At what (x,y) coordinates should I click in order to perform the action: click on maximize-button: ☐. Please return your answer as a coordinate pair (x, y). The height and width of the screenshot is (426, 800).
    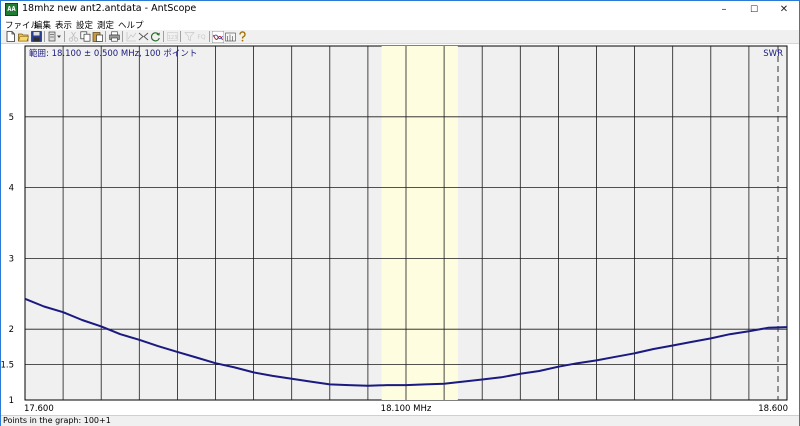
    Looking at the image, I should click on (754, 9).